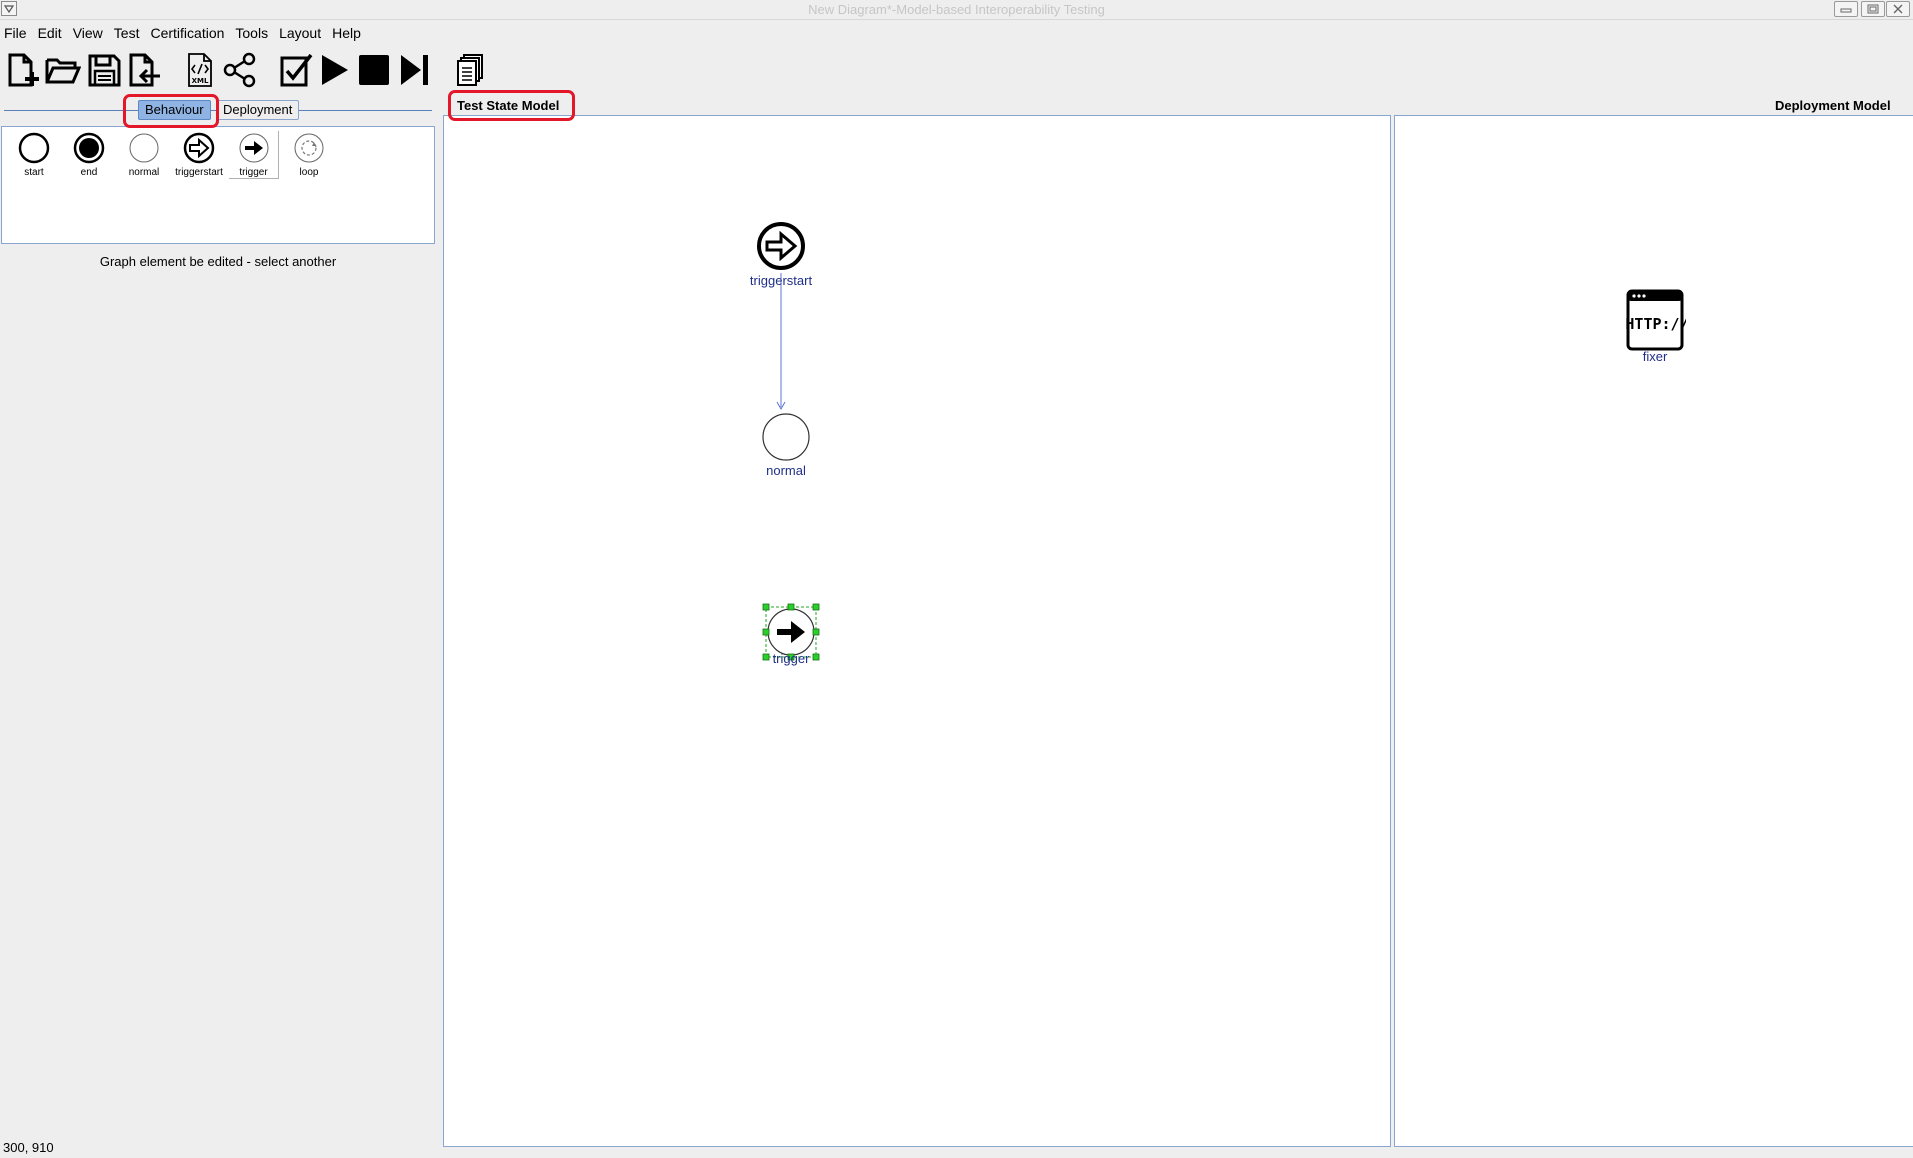 The height and width of the screenshot is (1158, 1913). I want to click on trigger-icon, so click(253, 148).